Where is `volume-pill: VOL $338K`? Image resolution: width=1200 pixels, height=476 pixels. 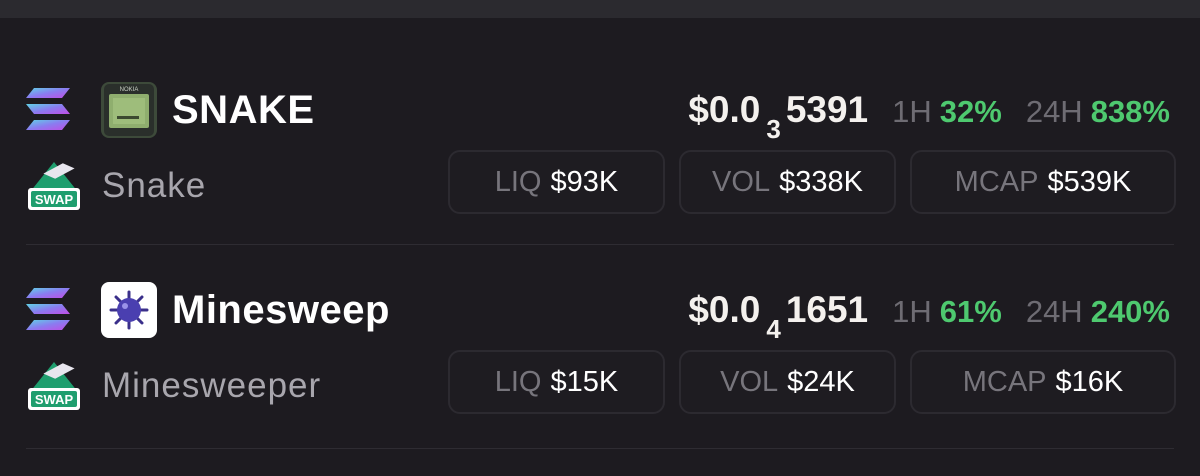
volume-pill: VOL $338K is located at coordinates (787, 182).